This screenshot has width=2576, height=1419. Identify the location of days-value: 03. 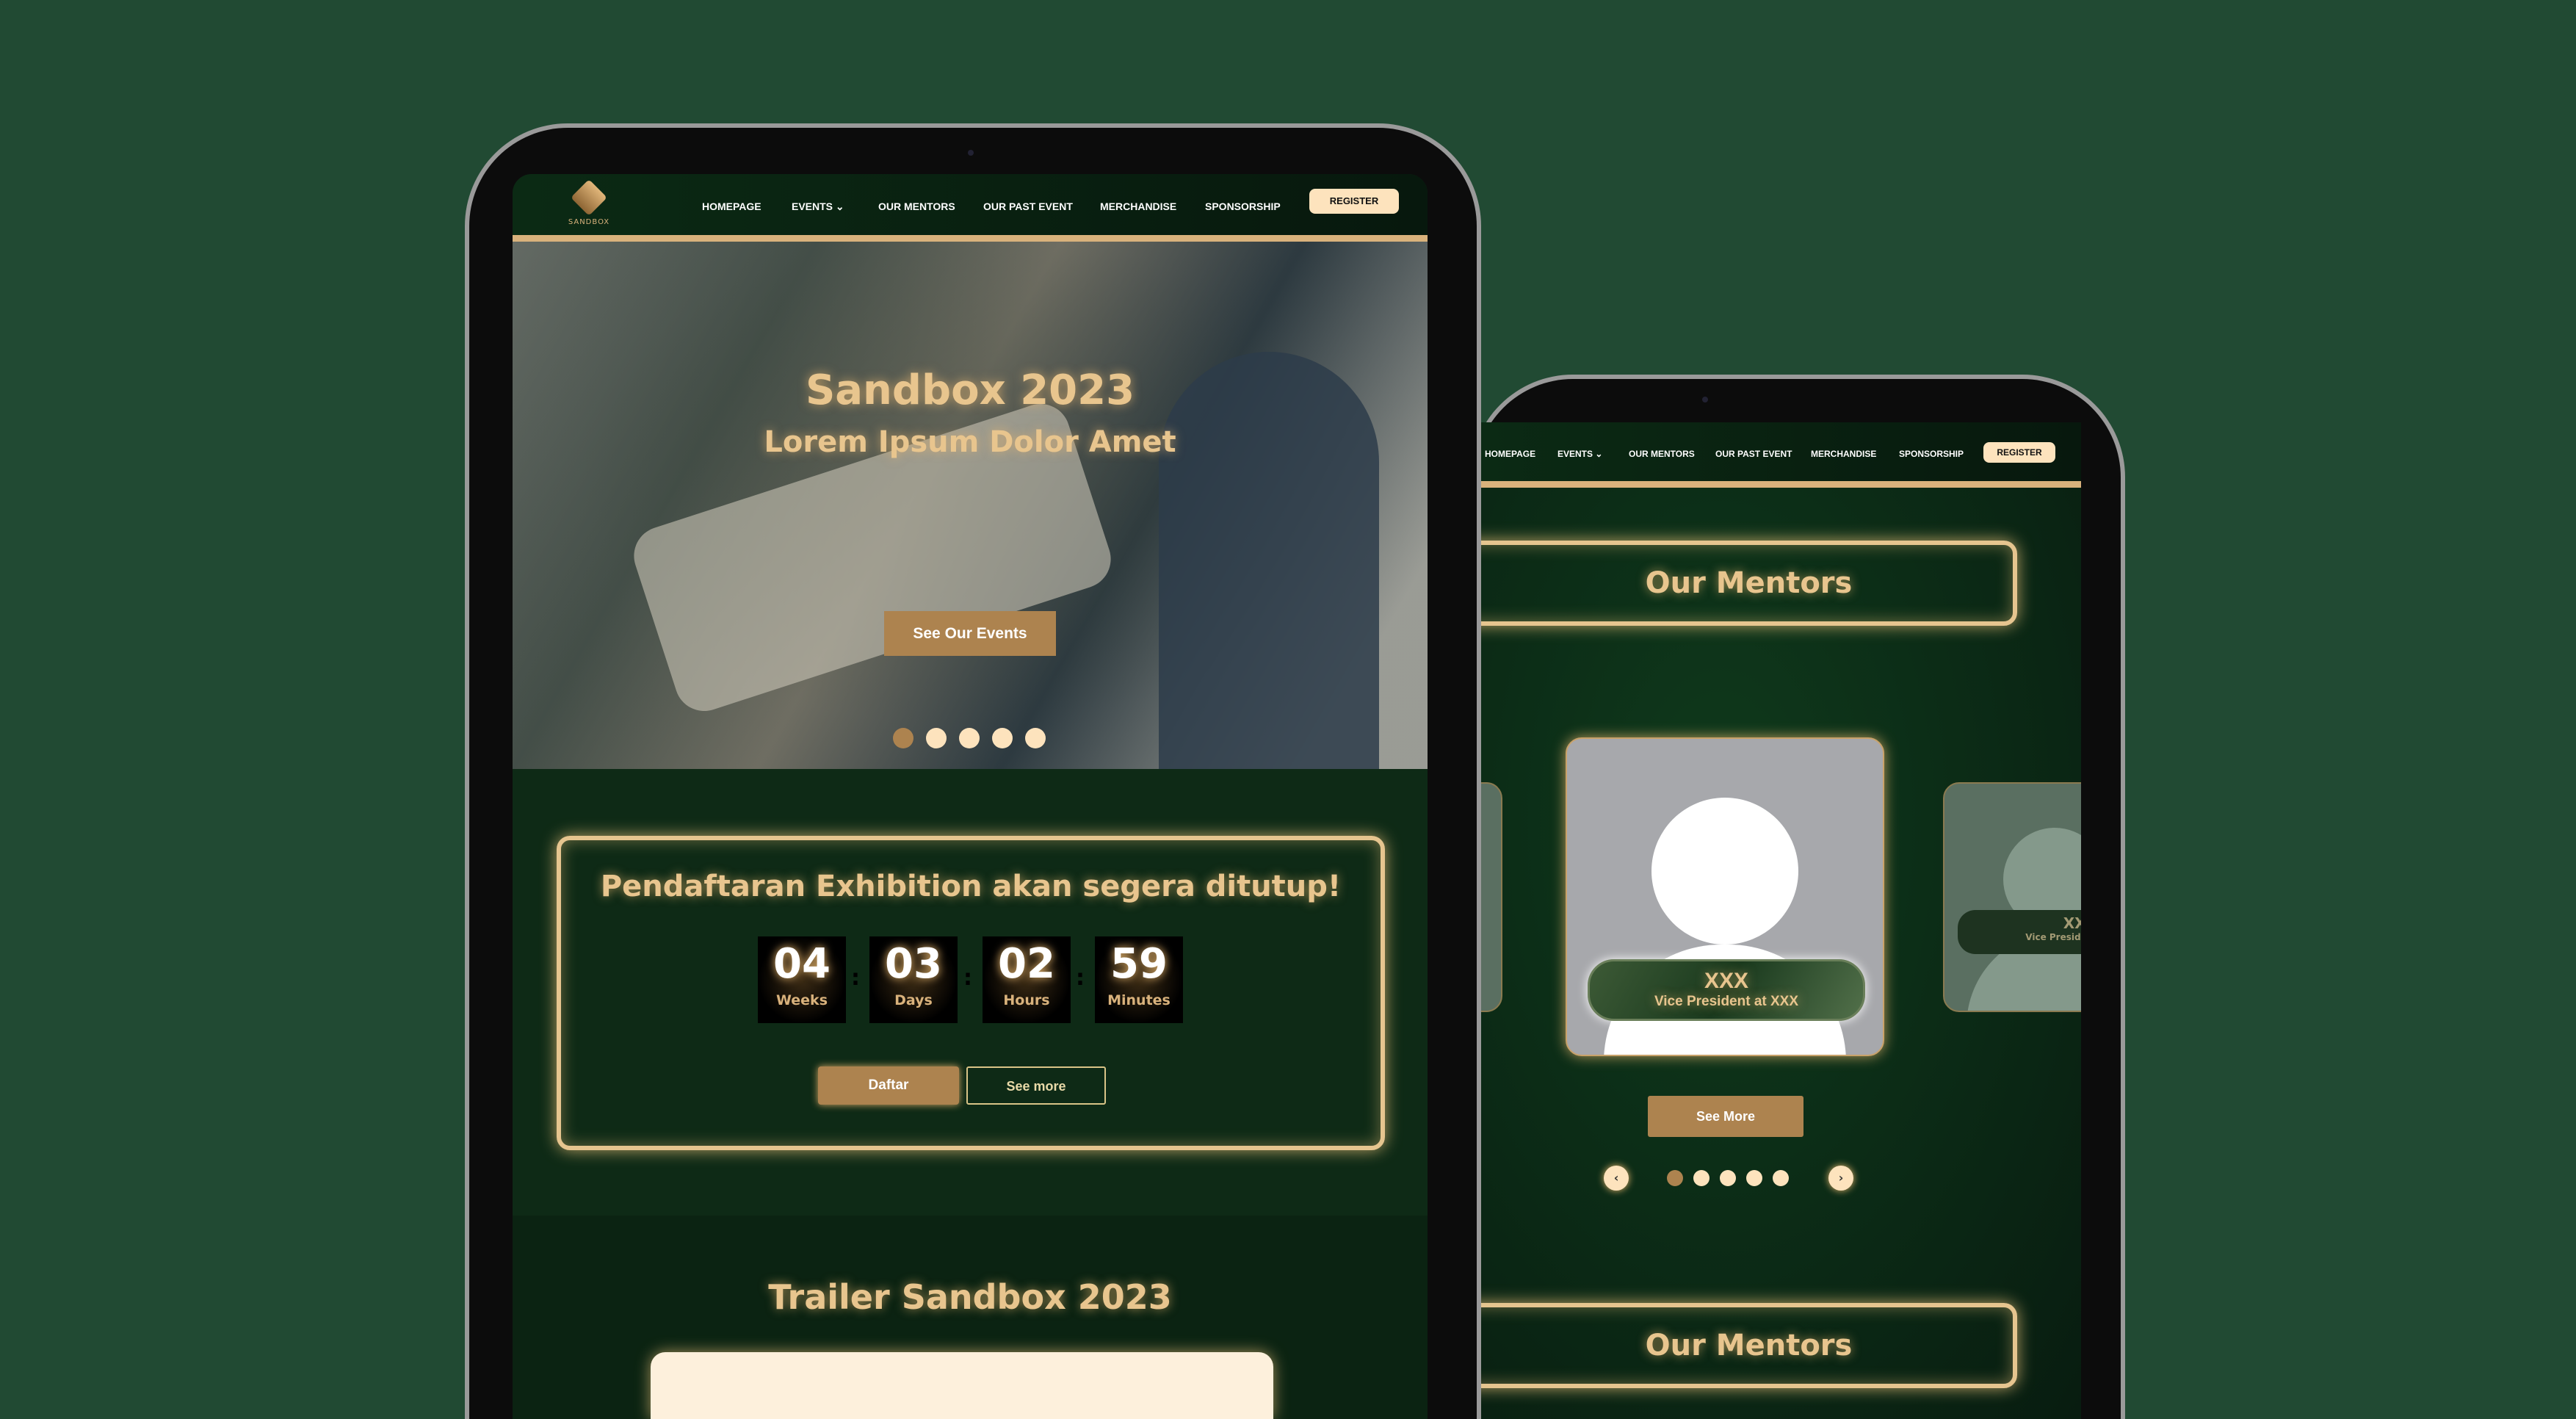
(913, 964).